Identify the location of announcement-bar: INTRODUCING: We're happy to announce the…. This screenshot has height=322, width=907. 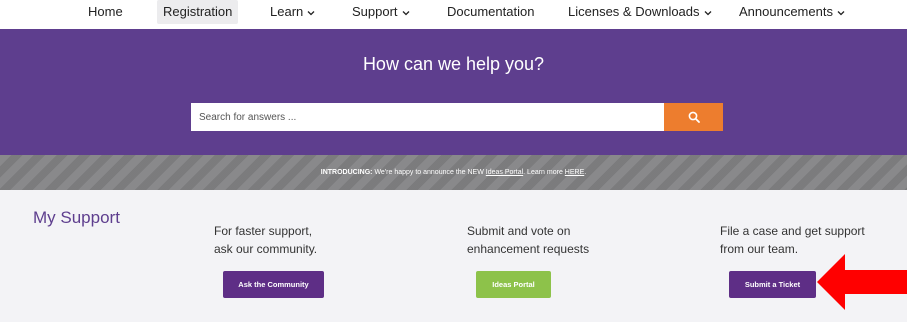
(453, 172).